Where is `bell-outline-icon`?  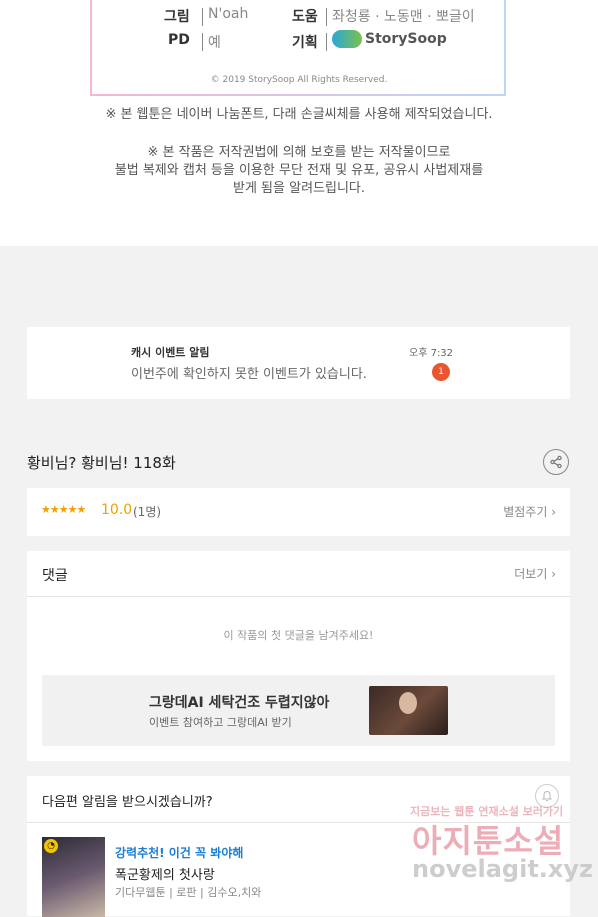 bell-outline-icon is located at coordinates (547, 795).